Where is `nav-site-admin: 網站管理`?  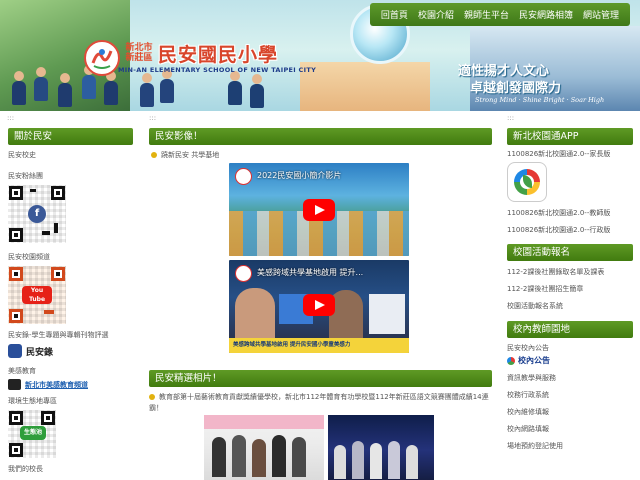
nav-site-admin: 網站管理 is located at coordinates (601, 14).